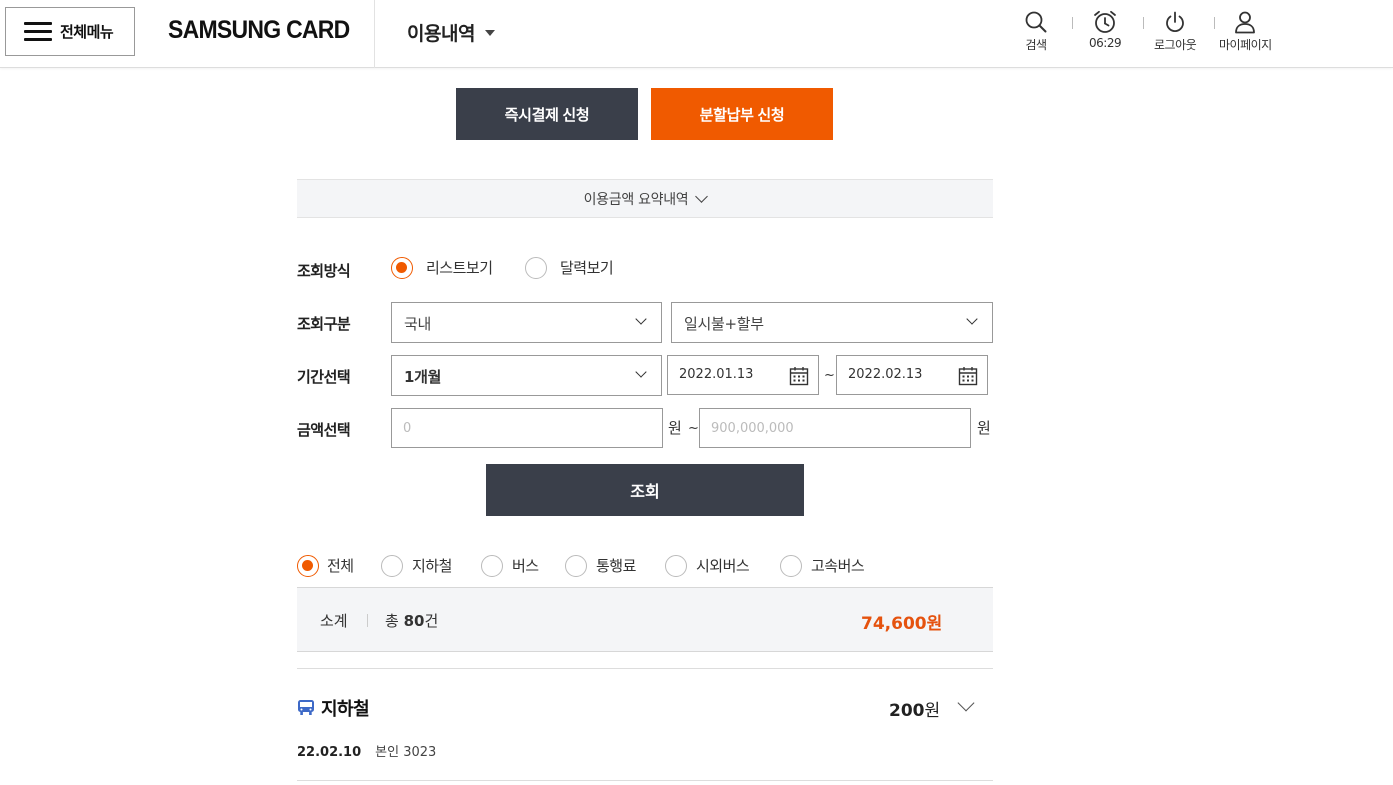 This screenshot has height=785, width=1393. I want to click on subtotal-amount-value: 74,600, so click(894, 624).